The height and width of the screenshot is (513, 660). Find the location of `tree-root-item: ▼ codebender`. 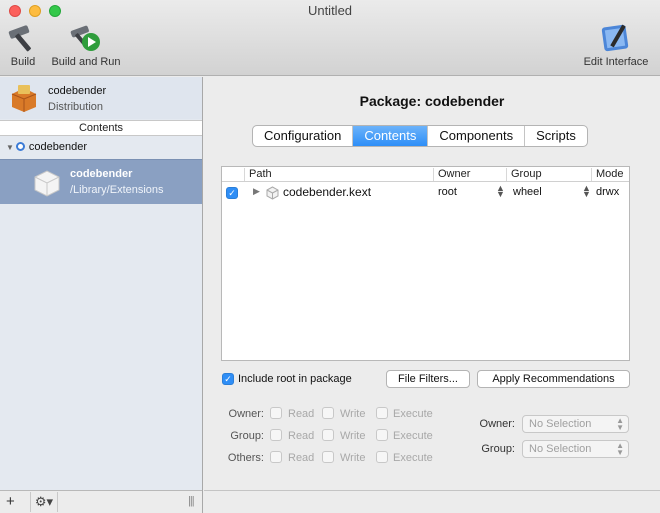

tree-root-item: ▼ codebender is located at coordinates (46, 147).